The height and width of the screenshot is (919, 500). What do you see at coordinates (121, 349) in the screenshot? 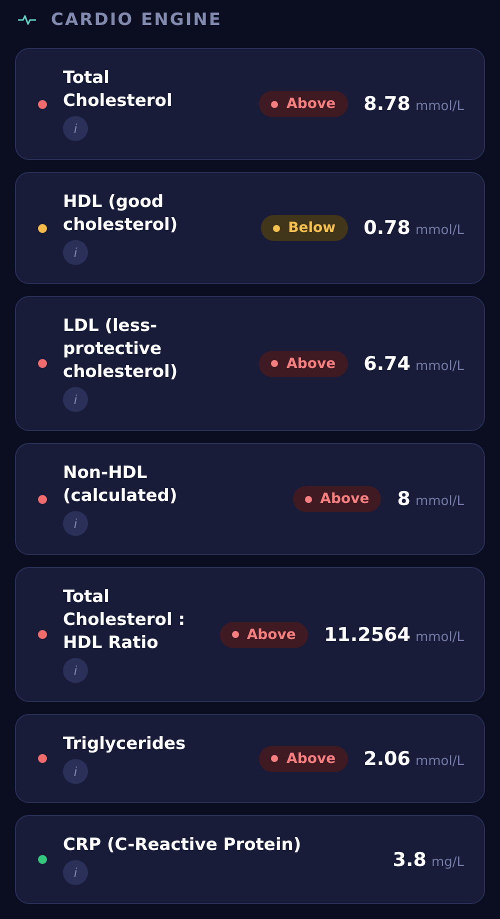
I see `marker-name: LDL (less-protective cholesterol)` at bounding box center [121, 349].